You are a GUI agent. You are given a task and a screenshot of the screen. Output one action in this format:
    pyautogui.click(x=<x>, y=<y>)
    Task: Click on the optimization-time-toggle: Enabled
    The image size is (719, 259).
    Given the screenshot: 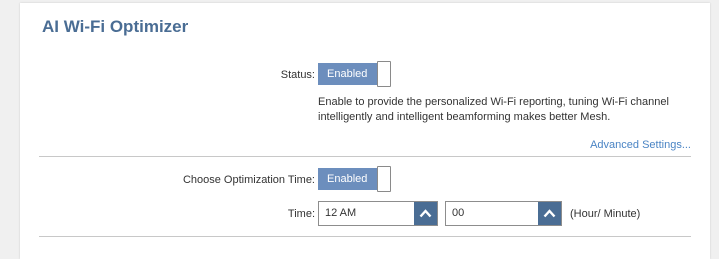 What is the action you would take?
    pyautogui.click(x=354, y=179)
    